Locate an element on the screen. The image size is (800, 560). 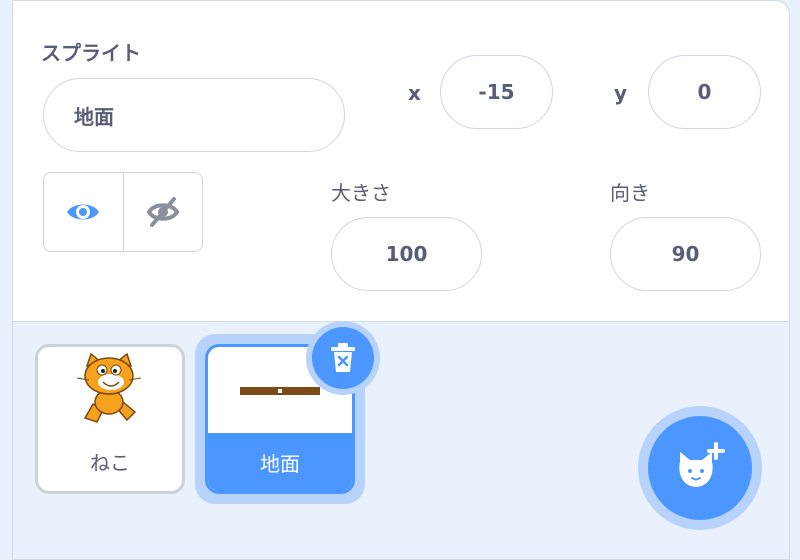
trash-icon is located at coordinates (343, 357).